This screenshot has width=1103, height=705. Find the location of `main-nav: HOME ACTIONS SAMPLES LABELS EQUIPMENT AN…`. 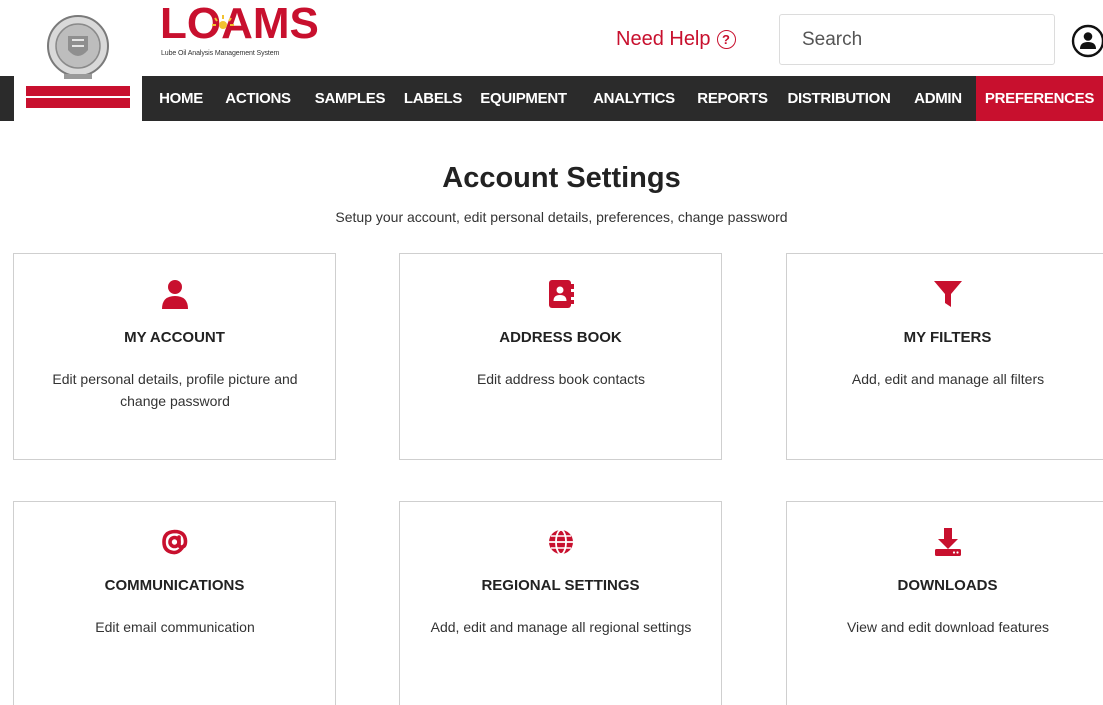

main-nav: HOME ACTIONS SAMPLES LABELS EQUIPMENT AN… is located at coordinates (551, 98).